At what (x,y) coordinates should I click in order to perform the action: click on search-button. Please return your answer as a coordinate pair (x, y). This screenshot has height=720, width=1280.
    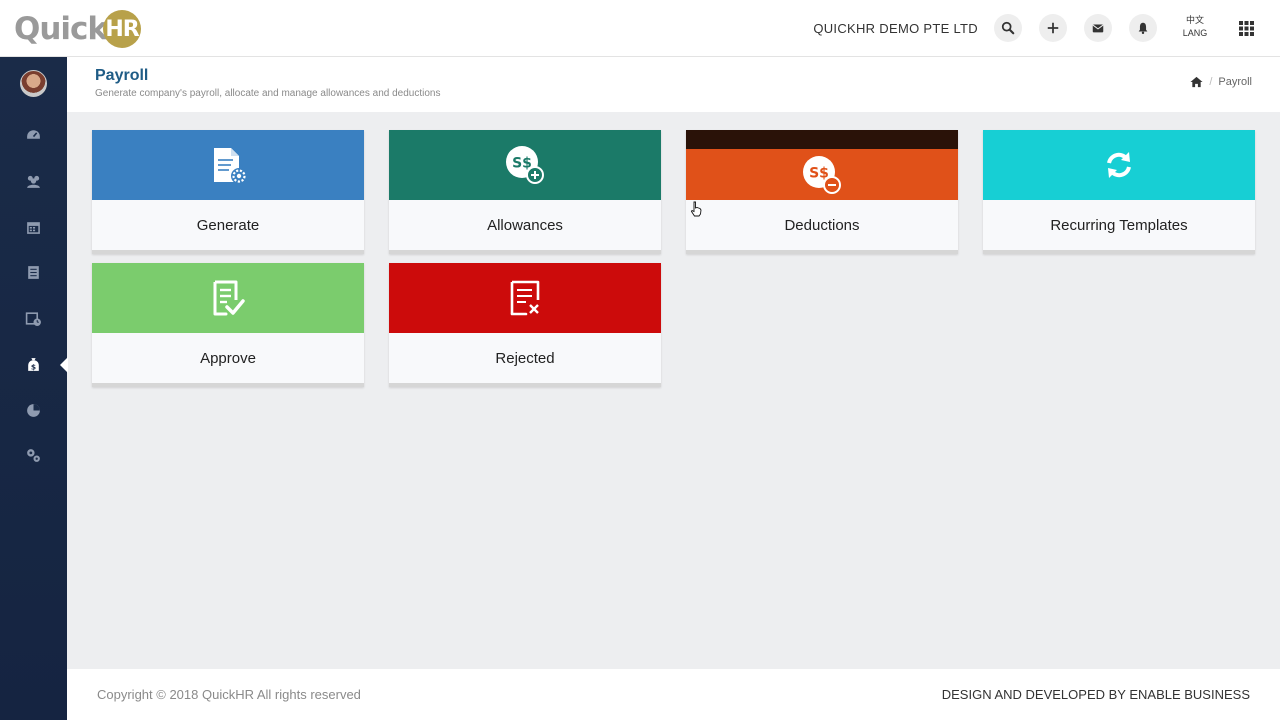
    Looking at the image, I should click on (1008, 28).